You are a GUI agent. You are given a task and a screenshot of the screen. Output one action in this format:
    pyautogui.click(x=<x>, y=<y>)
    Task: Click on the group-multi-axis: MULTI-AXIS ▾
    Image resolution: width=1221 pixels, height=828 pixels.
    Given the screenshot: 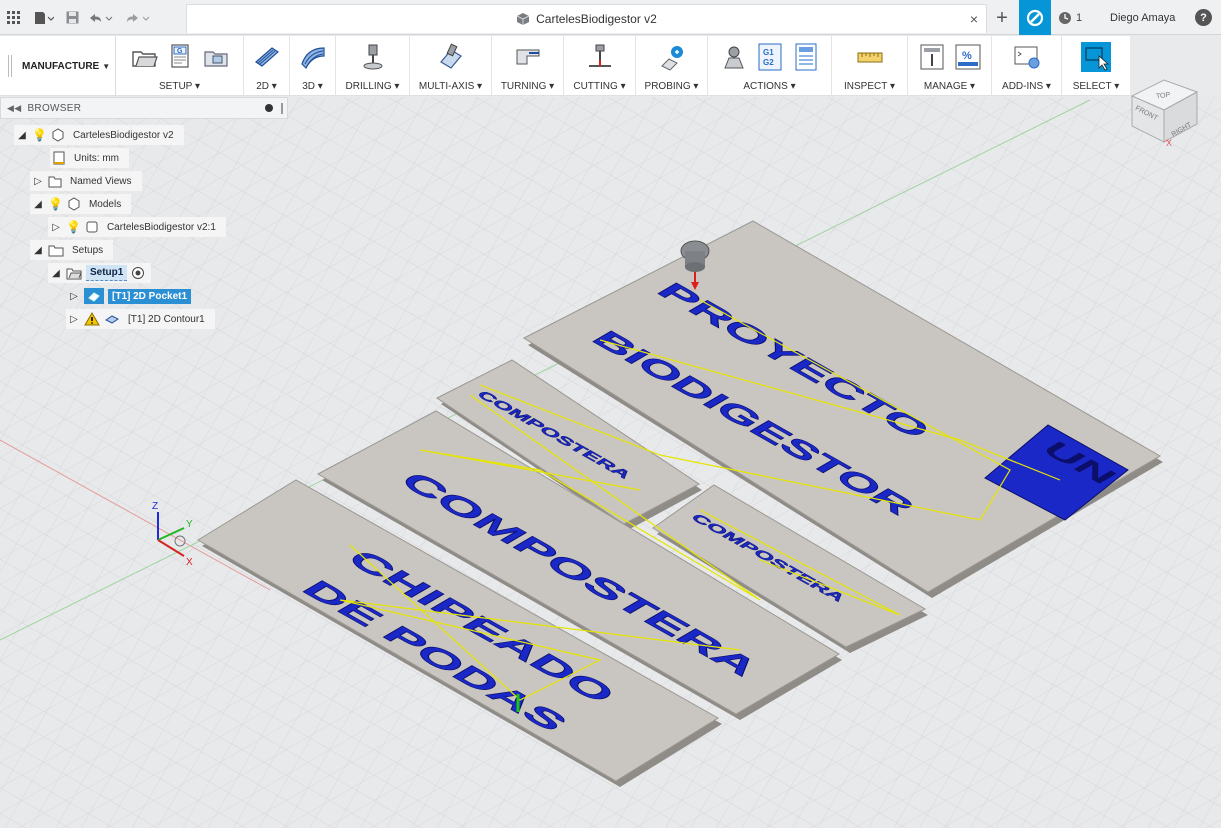 What is the action you would take?
    pyautogui.click(x=451, y=66)
    